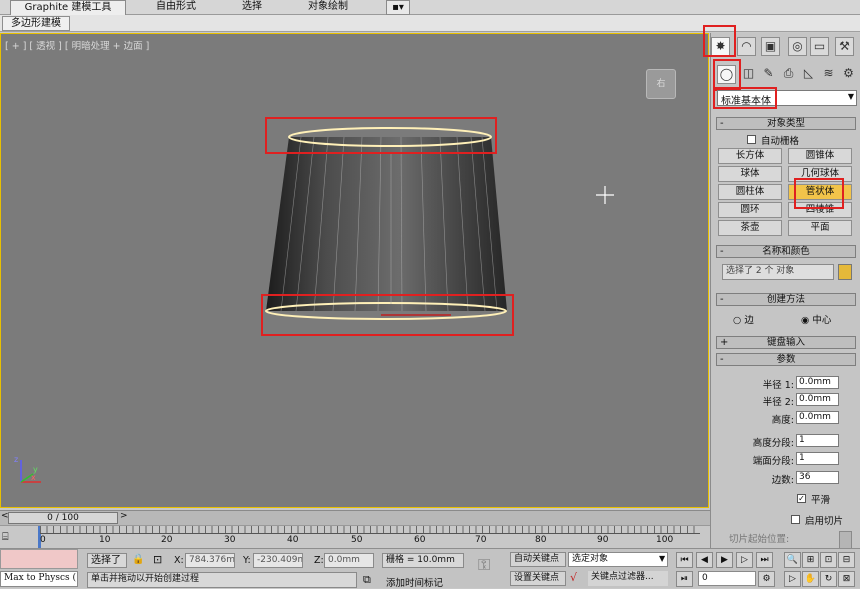 The width and height of the screenshot is (860, 589). What do you see at coordinates (573, 577) in the screenshot?
I see `key-filter-icon: √` at bounding box center [573, 577].